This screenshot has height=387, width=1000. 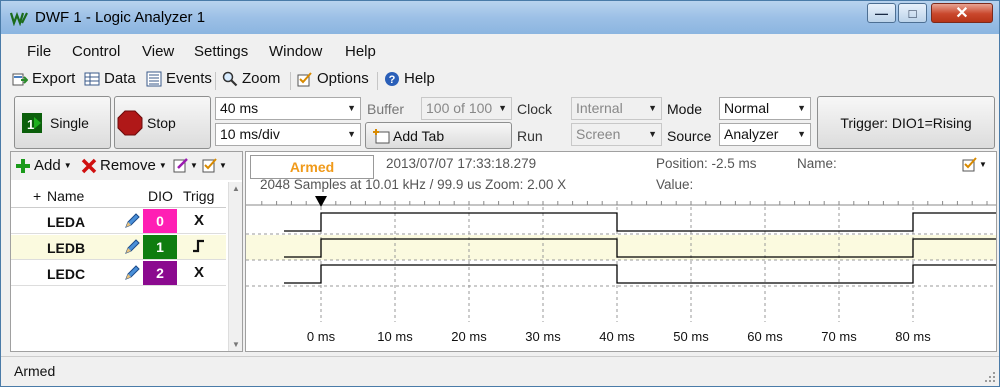 I want to click on plus-icon, so click(x=23, y=165).